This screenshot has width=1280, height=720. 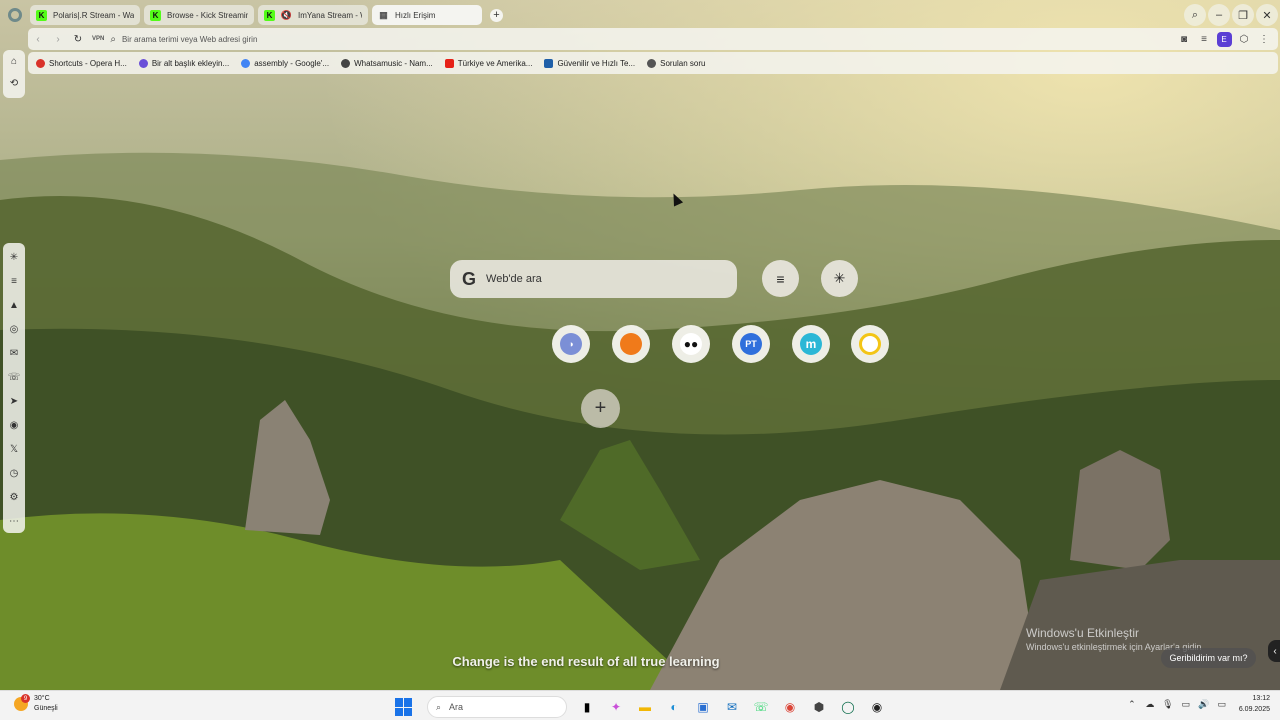 I want to click on new-tab-button: +, so click(x=496, y=15).